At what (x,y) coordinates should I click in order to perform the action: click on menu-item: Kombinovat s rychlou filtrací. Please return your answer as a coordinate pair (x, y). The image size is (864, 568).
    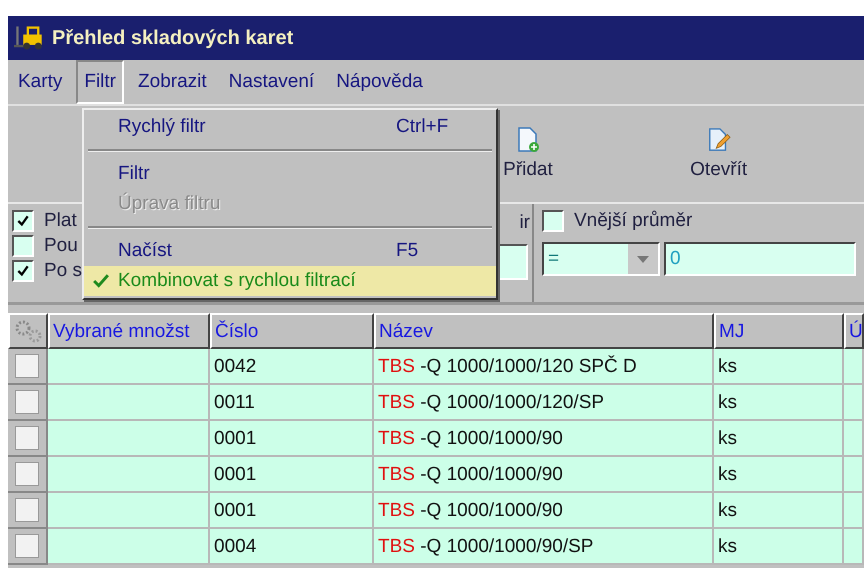
    Looking at the image, I should click on (290, 281).